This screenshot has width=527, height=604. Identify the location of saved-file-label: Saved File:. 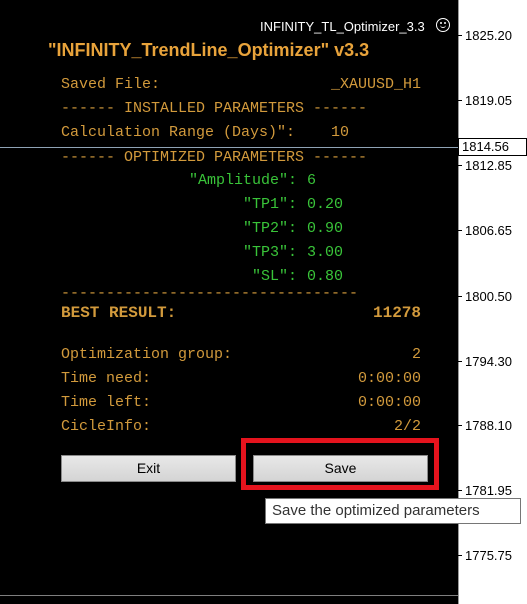
(111, 84).